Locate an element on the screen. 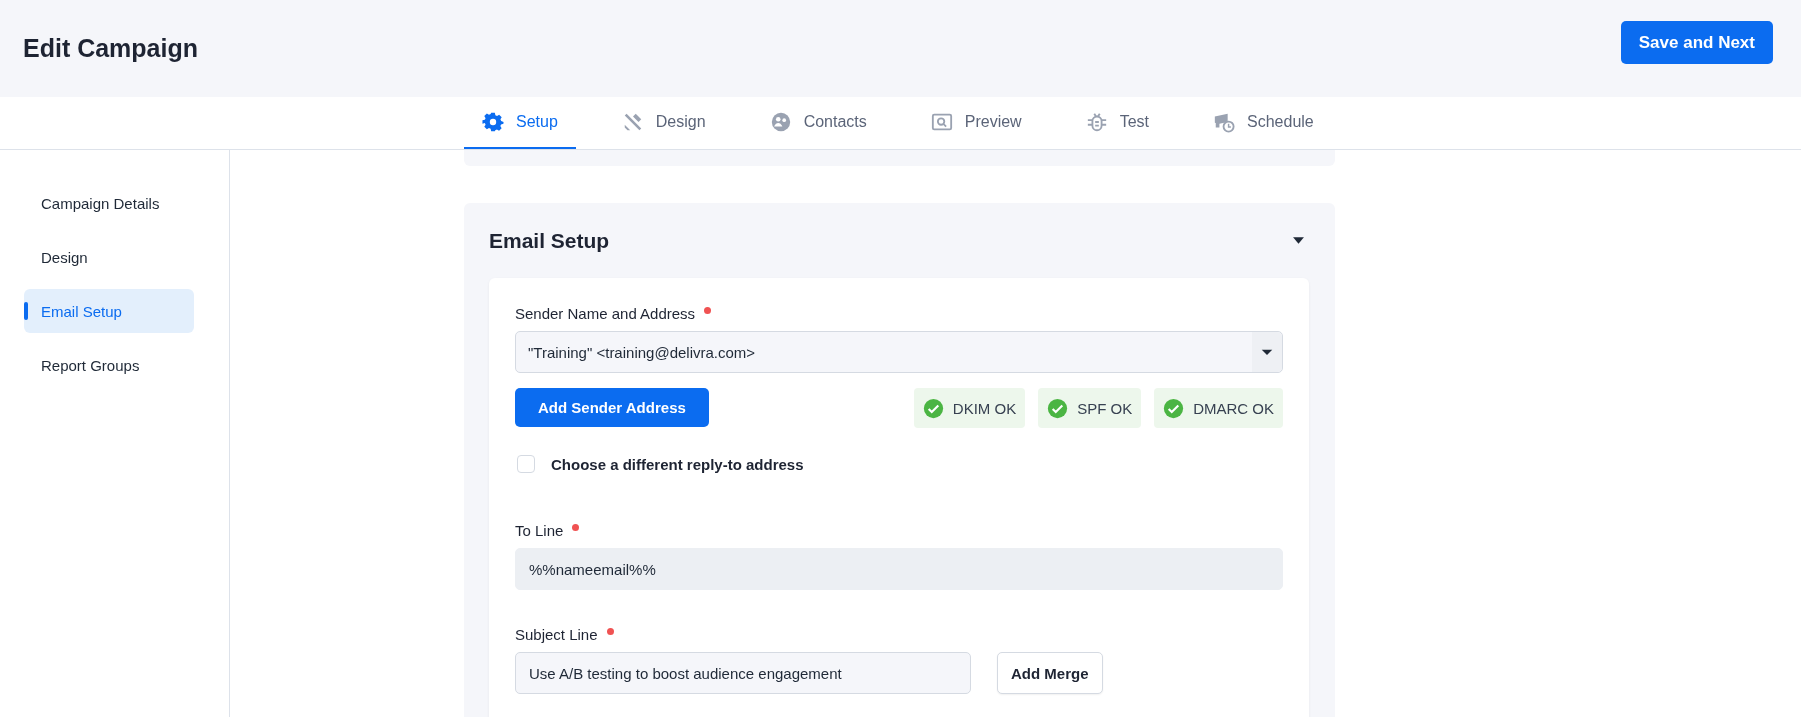 Image resolution: width=1801 pixels, height=717 pixels. text-field: Use A/B testing to boost audience engagement is located at coordinates (743, 673).